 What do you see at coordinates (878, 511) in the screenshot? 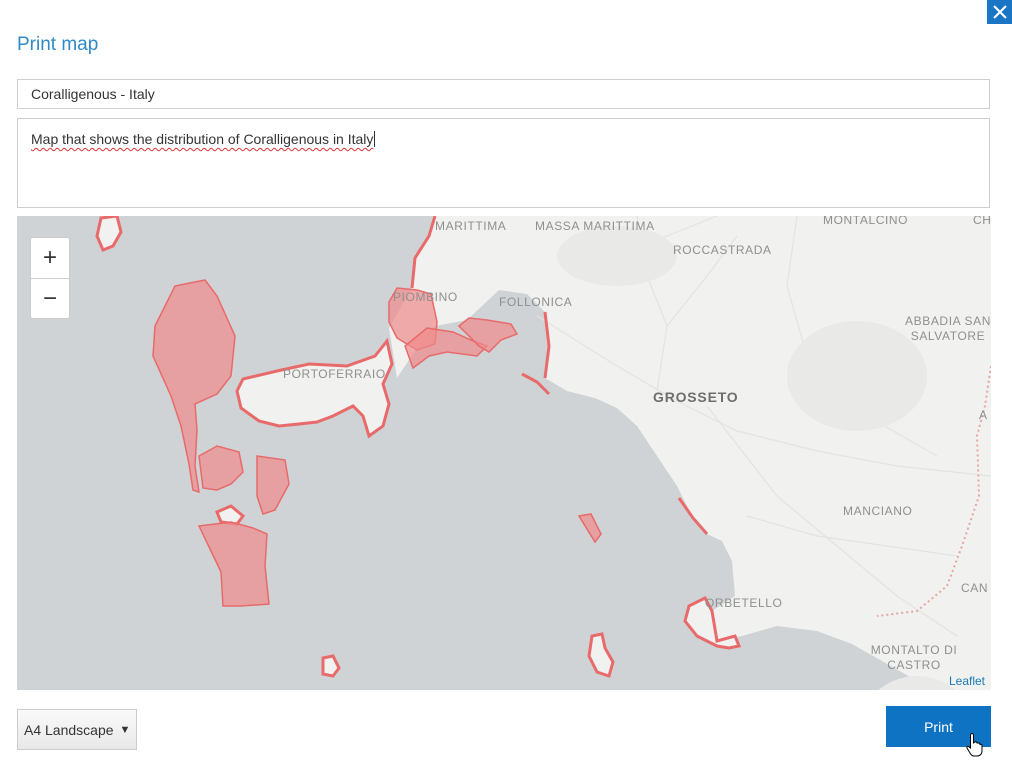
I see `map-label-manciano: MANCIANO` at bounding box center [878, 511].